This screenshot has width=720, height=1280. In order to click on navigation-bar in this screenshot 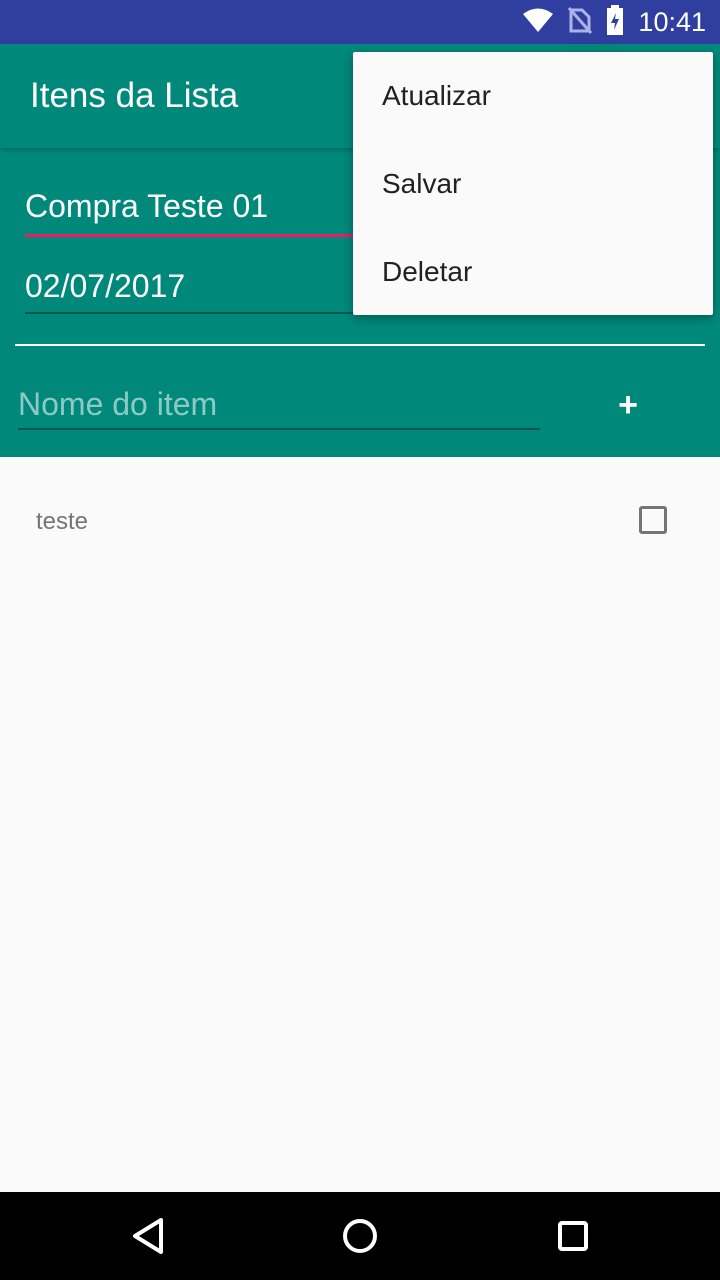, I will do `click(360, 1236)`.